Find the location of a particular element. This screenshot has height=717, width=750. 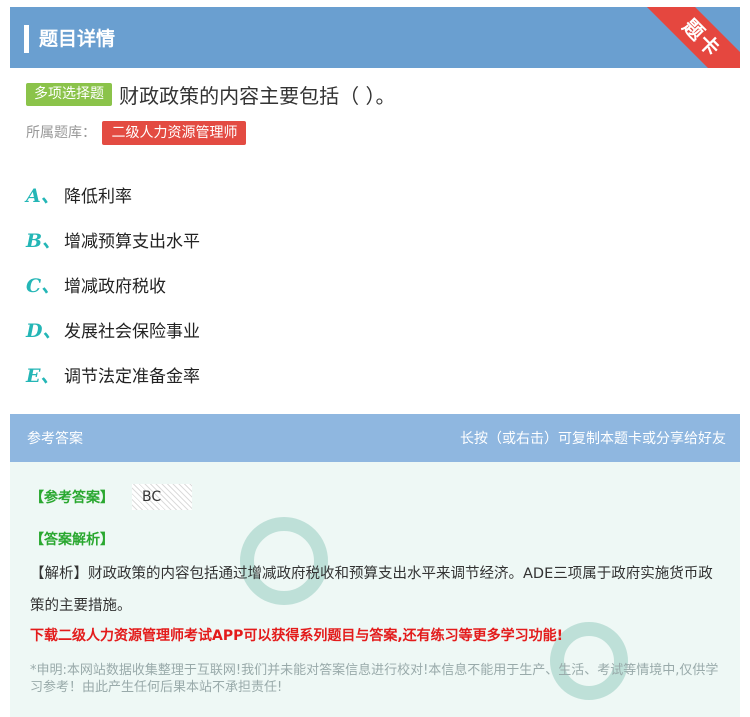

page-title: 题目详情 is located at coordinates (77, 39).